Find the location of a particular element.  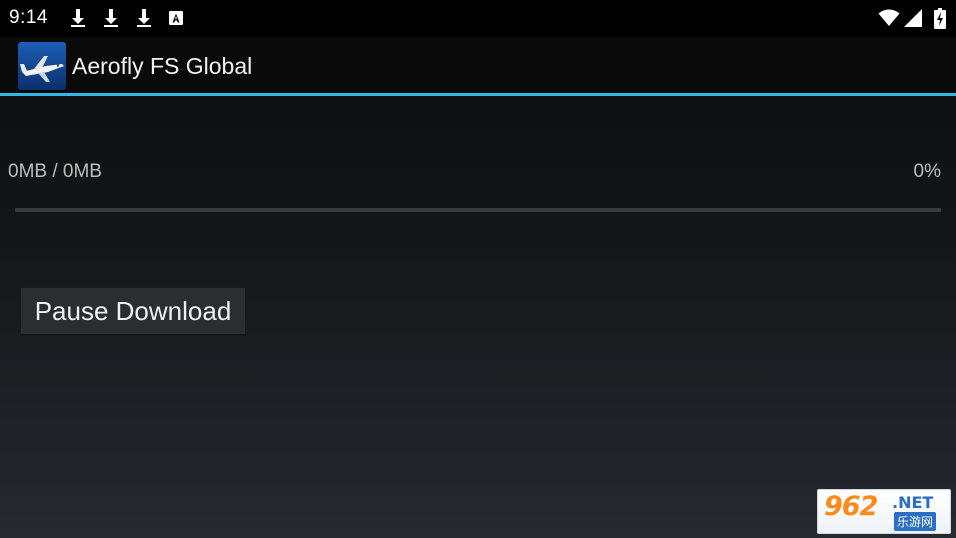

download-percent-text: 0% is located at coordinates (927, 171).